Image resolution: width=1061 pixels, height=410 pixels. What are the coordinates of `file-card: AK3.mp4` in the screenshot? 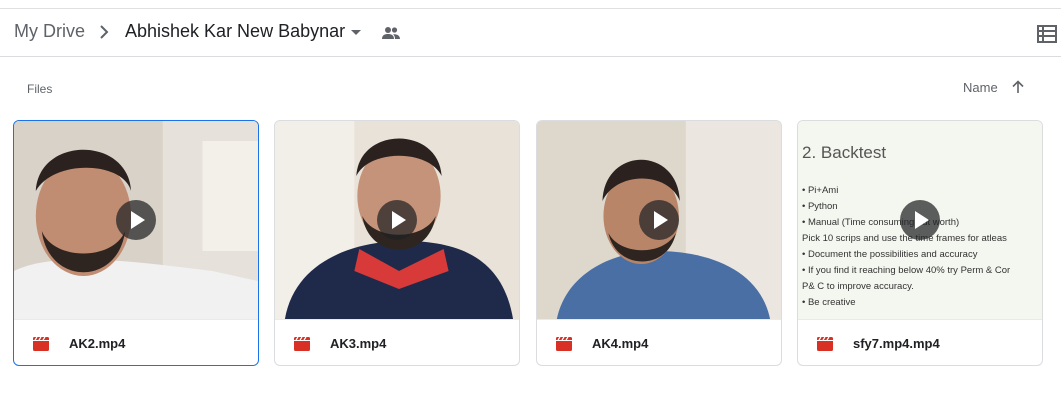 It's located at (397, 243).